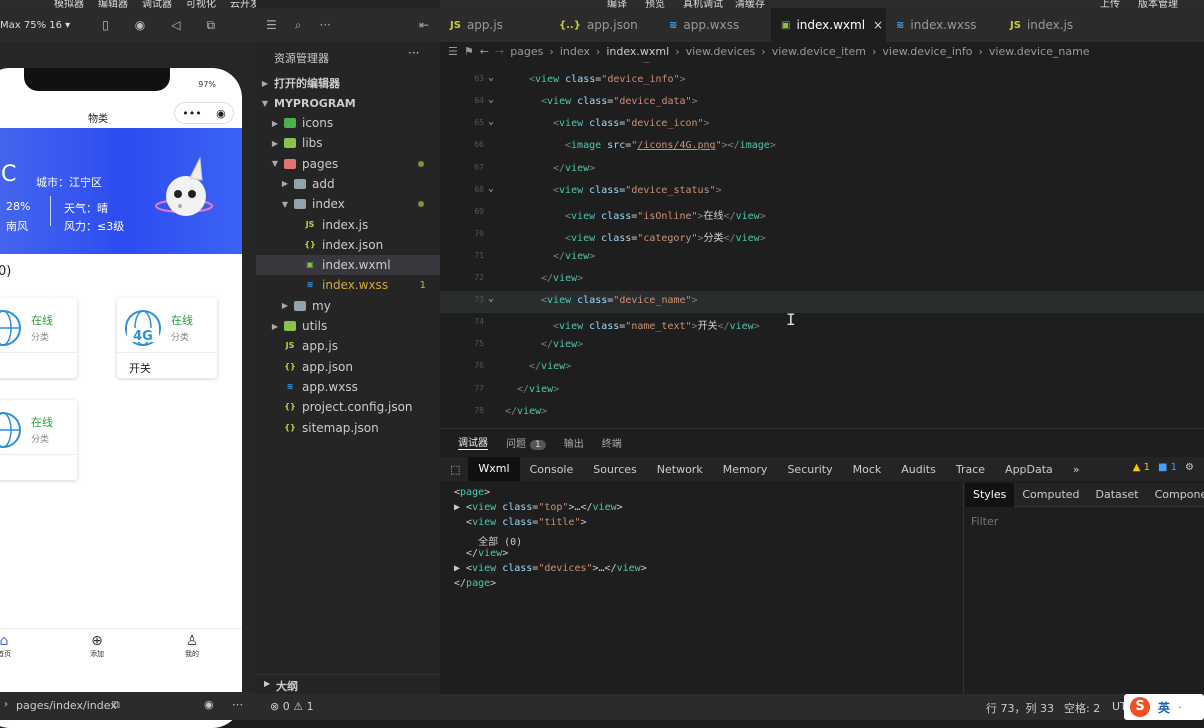 This screenshot has width=1204, height=728. Describe the element at coordinates (1082, 708) in the screenshot. I see `indent-setting: 空格: 2` at that location.